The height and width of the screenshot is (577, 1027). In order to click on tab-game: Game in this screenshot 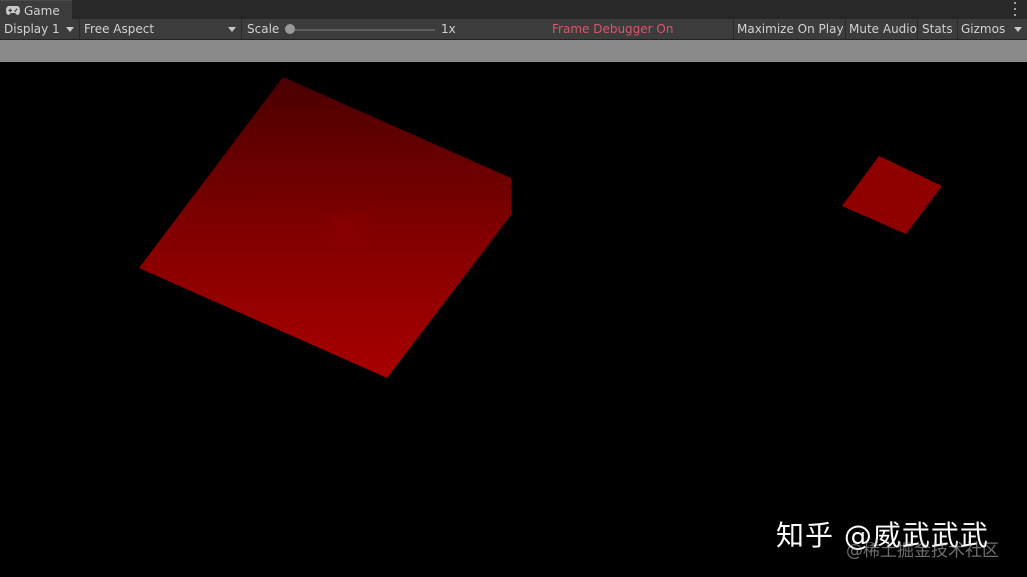, I will do `click(36, 10)`.